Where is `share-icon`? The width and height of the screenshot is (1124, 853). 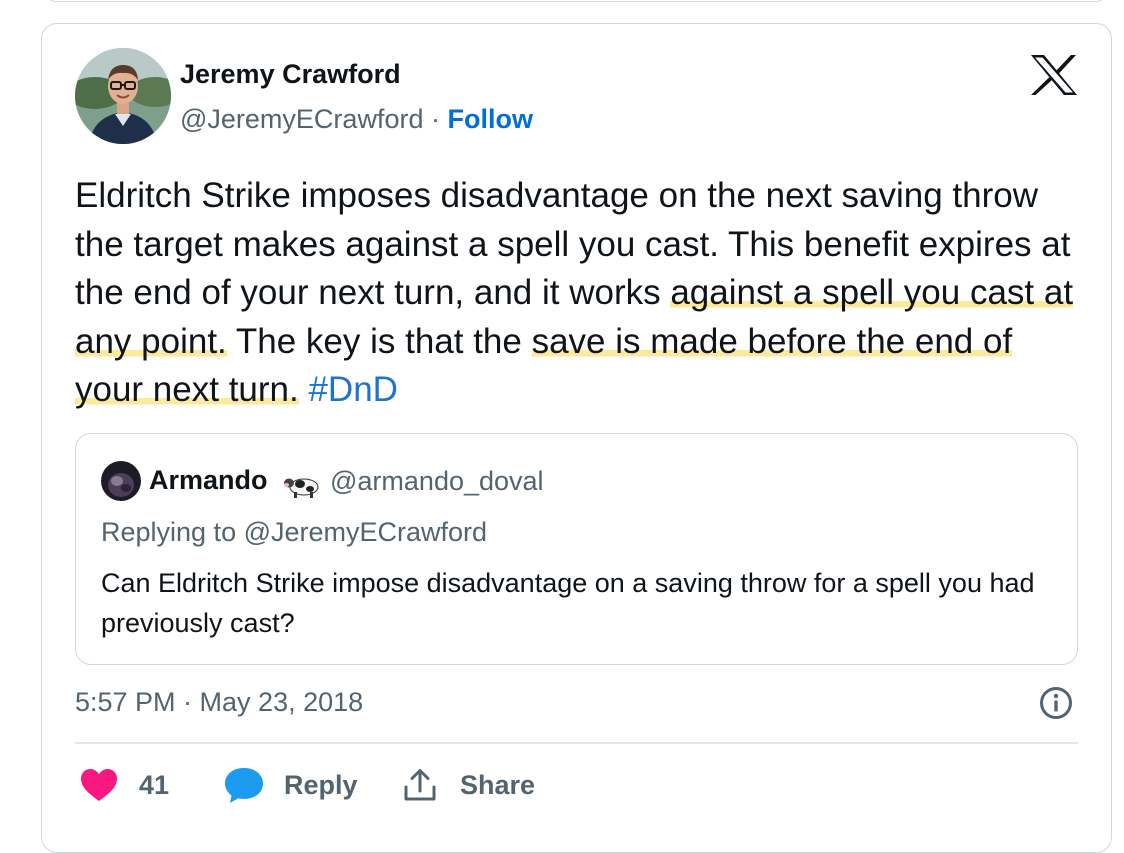
share-icon is located at coordinates (420, 785).